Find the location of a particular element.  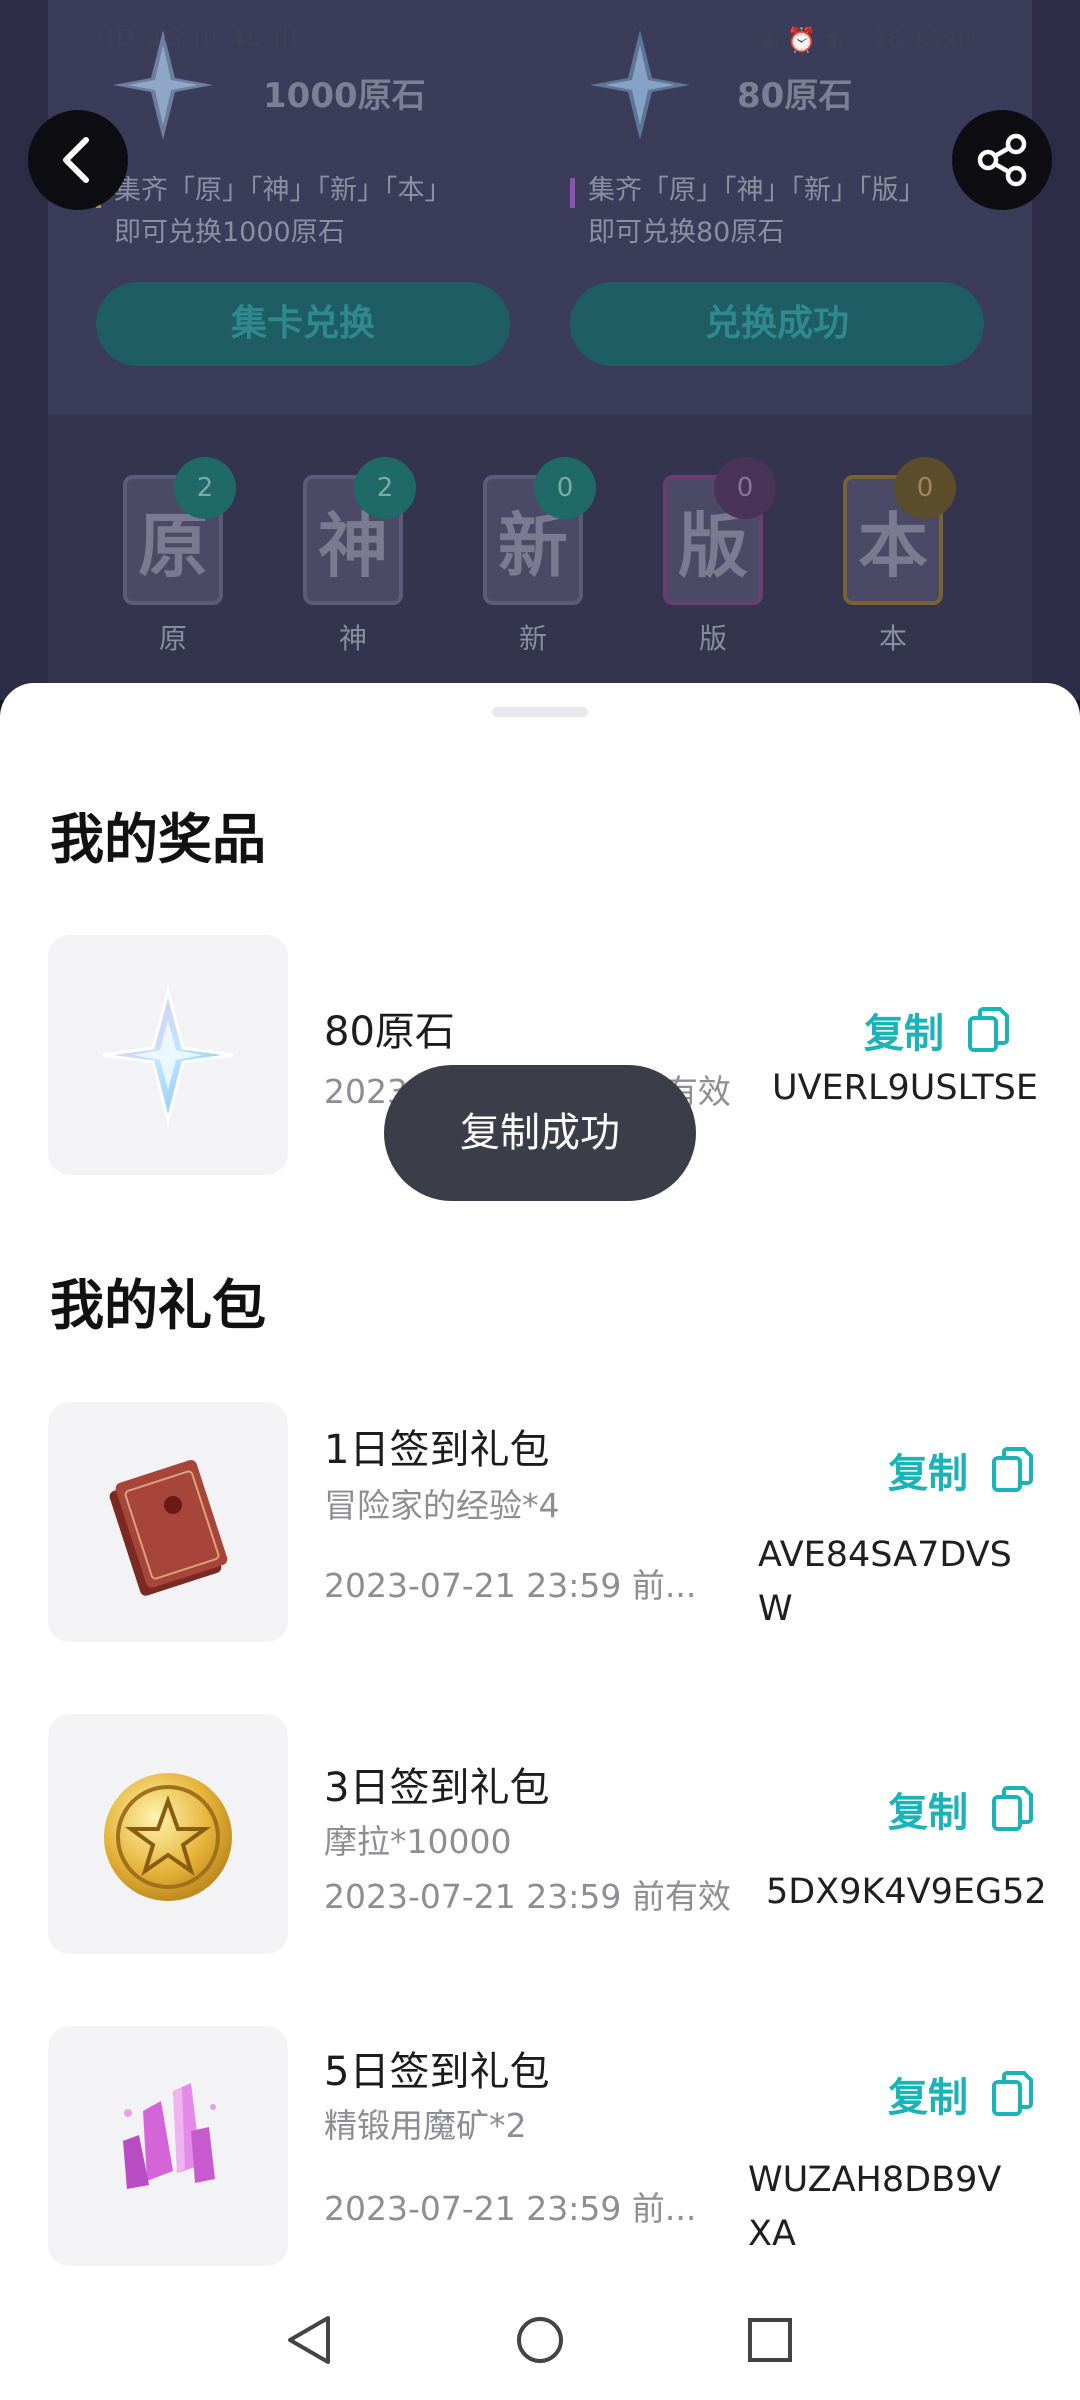

gift-title: 1日签到礼包 is located at coordinates (437, 1450).